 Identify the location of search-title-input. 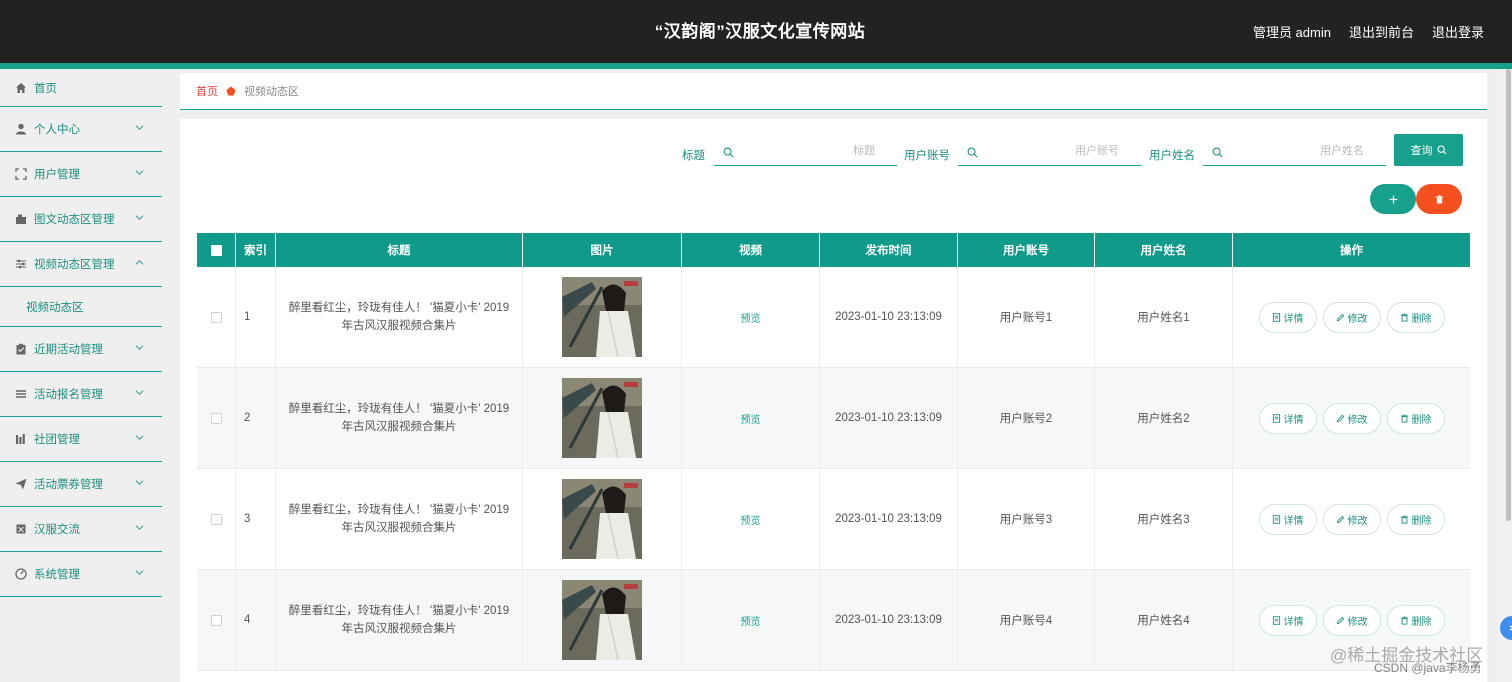
(807, 151).